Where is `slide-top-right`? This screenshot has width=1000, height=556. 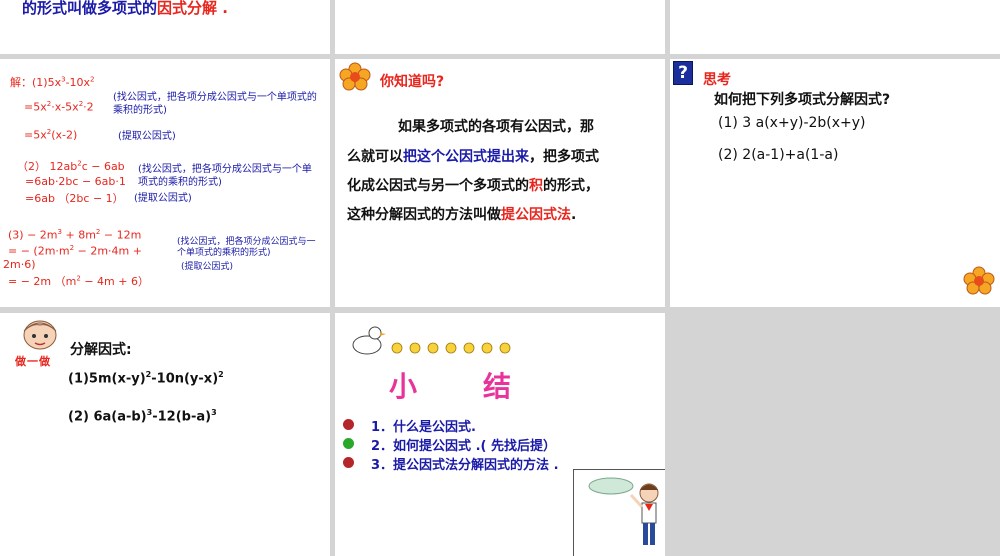
slide-top-right is located at coordinates (835, 27).